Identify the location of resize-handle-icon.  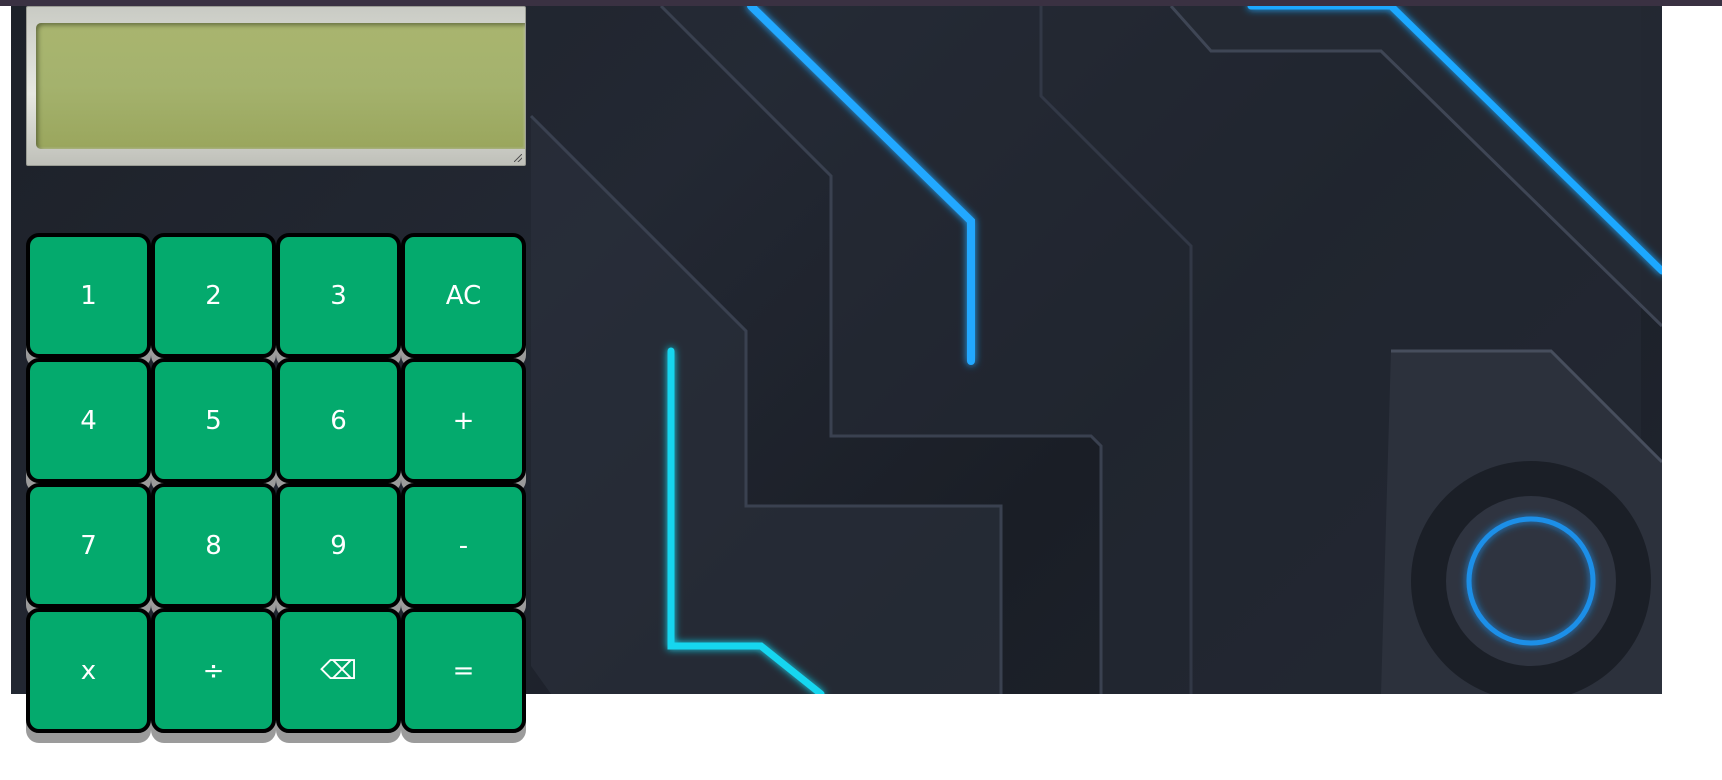
(518, 158).